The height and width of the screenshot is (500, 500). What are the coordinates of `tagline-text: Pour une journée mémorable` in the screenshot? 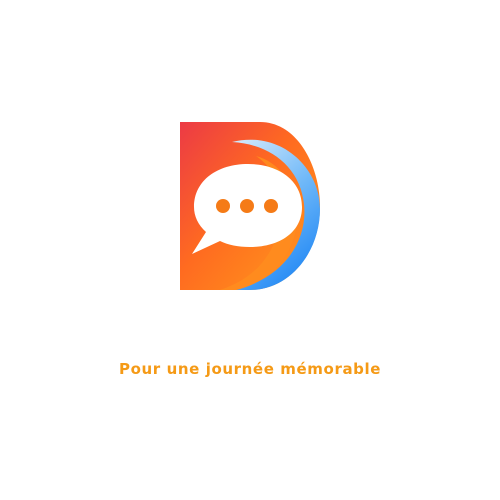 It's located at (250, 369).